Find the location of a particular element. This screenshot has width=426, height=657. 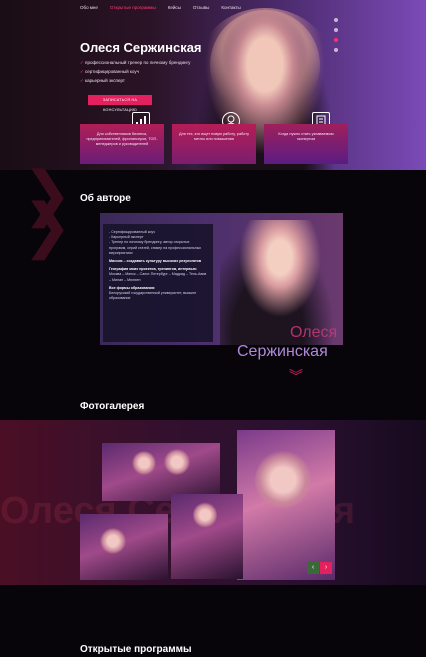

gallery-next-button: › is located at coordinates (326, 568).